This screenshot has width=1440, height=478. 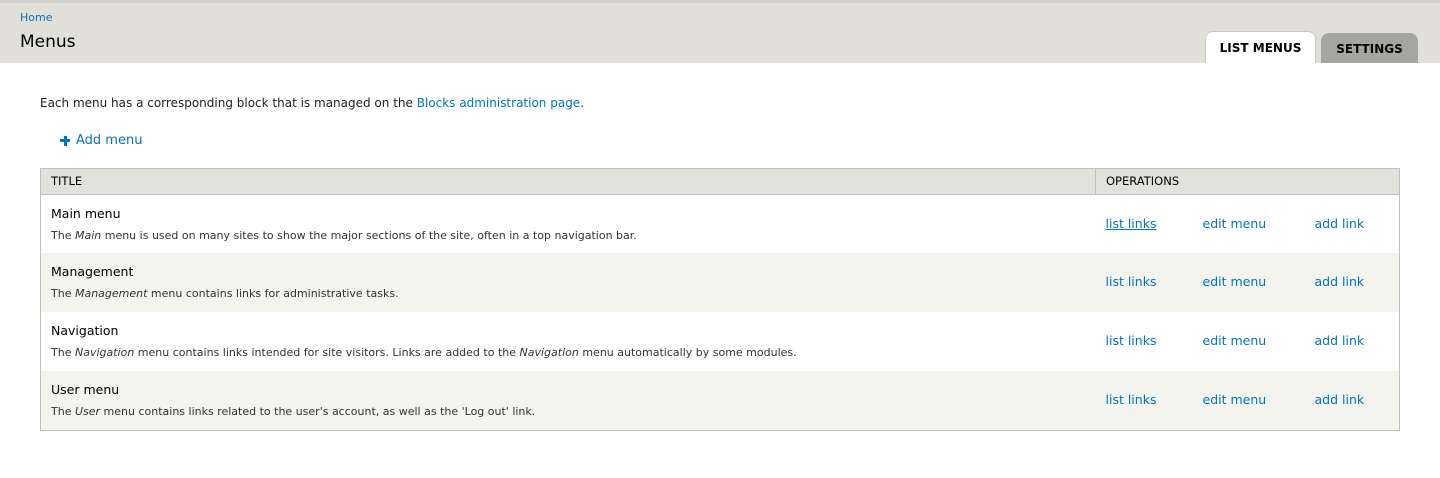 I want to click on menu-name: User menu, so click(x=85, y=389).